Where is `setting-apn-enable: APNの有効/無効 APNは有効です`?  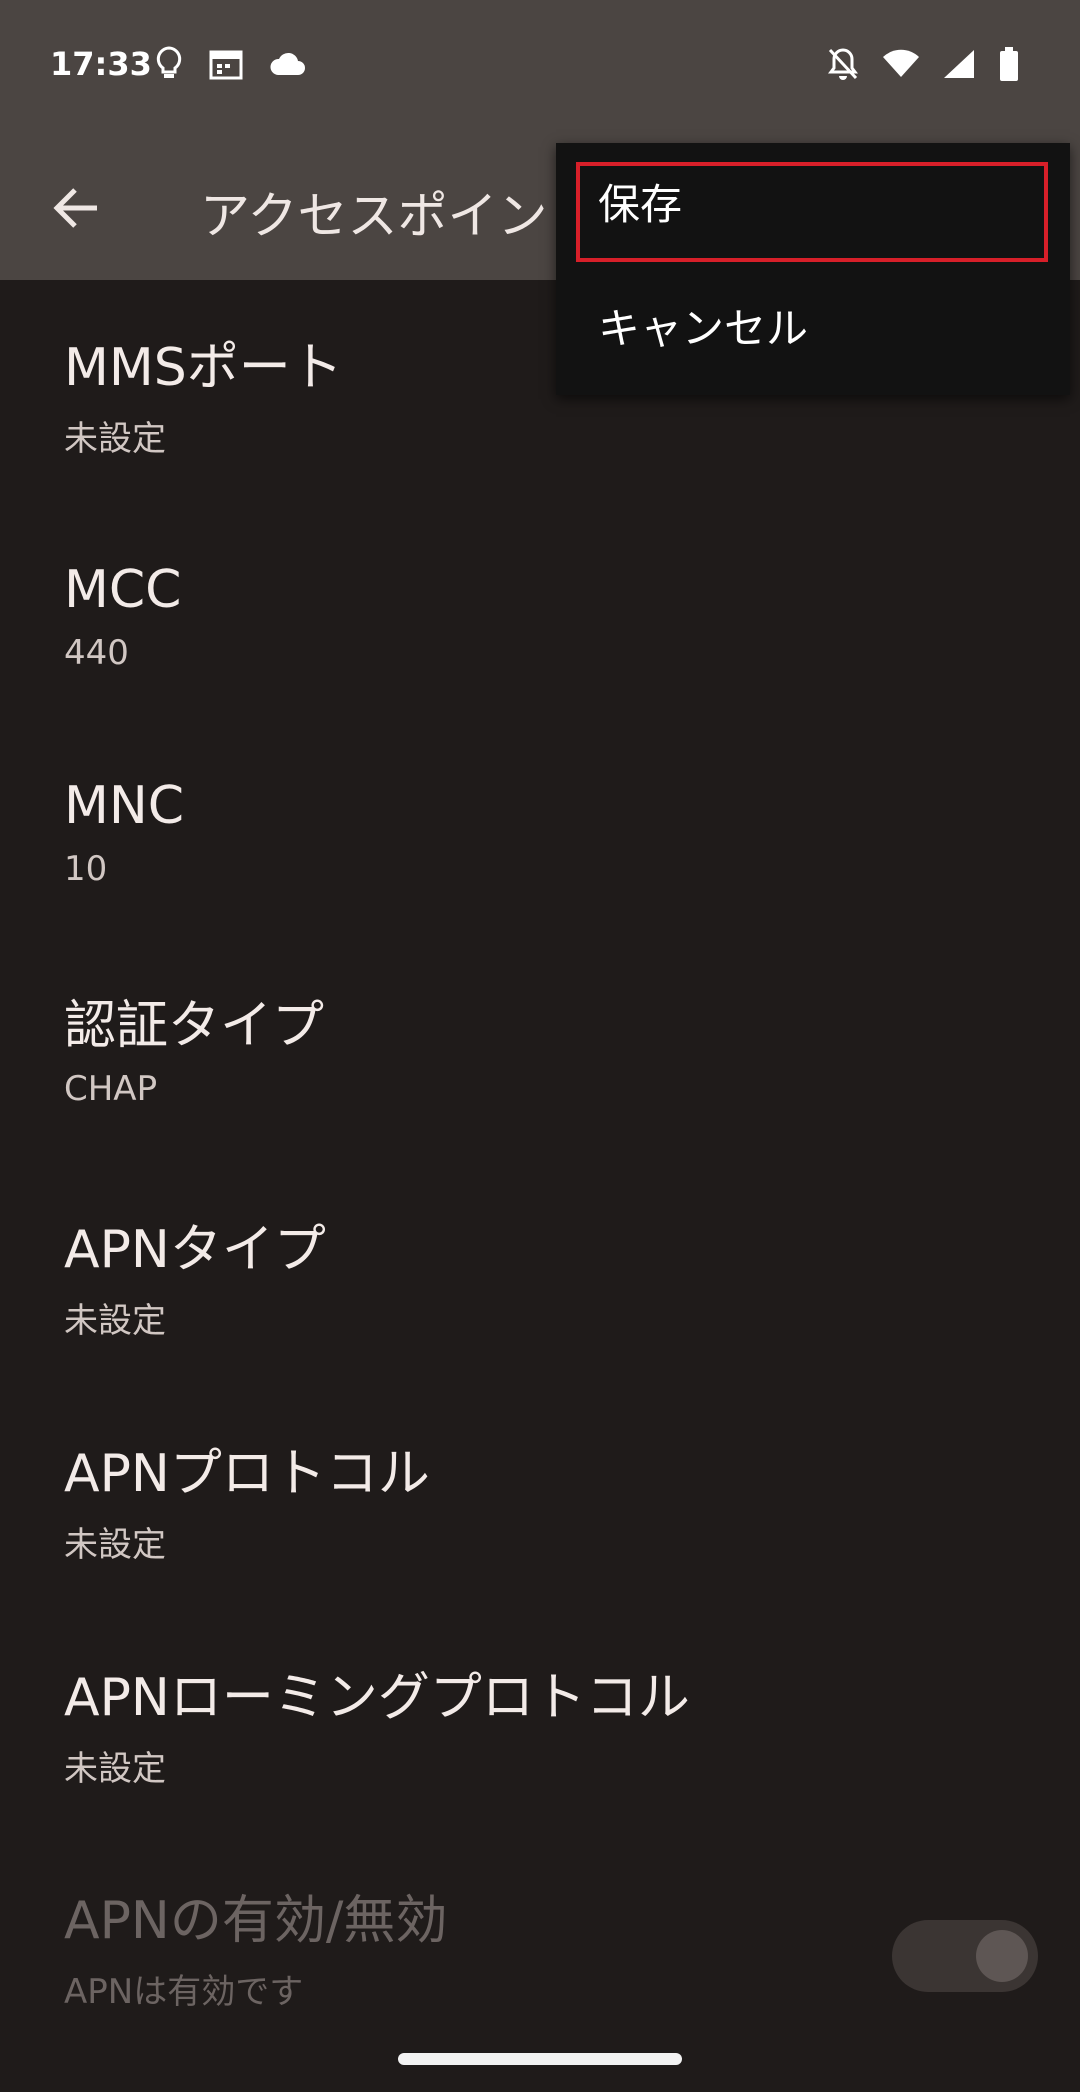
setting-apn-enable: APNの有効/無効 APNは有効です is located at coordinates (539, 1952).